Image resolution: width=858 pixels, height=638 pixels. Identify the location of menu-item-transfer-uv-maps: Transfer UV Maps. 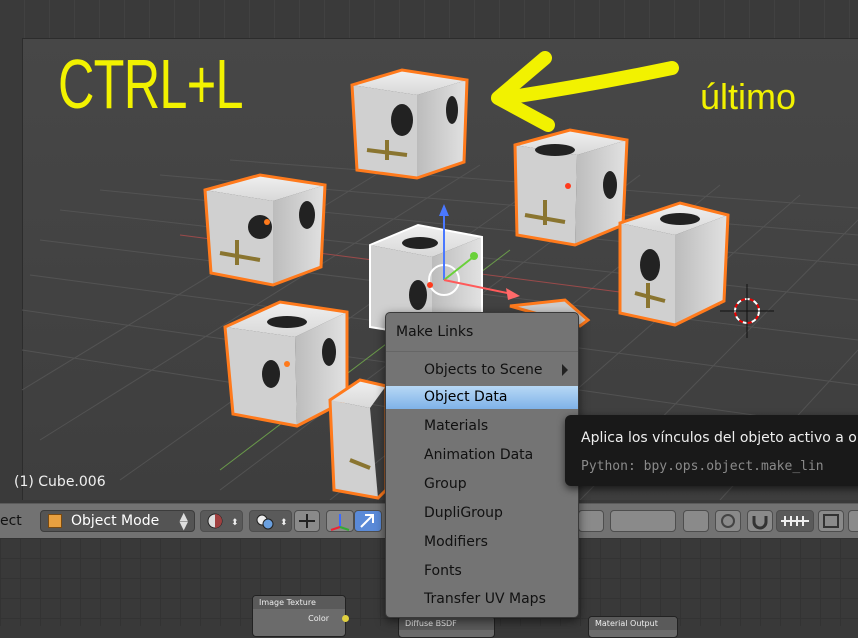
(482, 599).